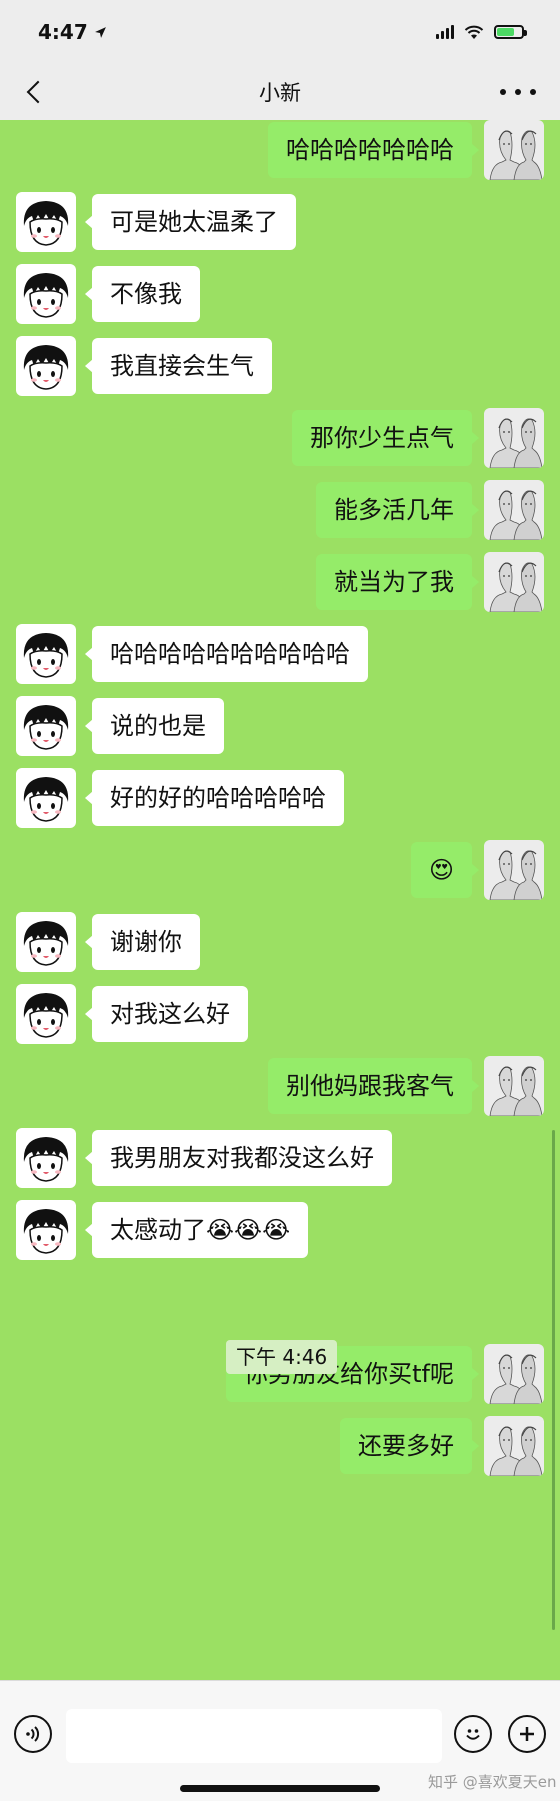 The image size is (560, 1801). What do you see at coordinates (63, 32) in the screenshot?
I see `clock-text: 4:47` at bounding box center [63, 32].